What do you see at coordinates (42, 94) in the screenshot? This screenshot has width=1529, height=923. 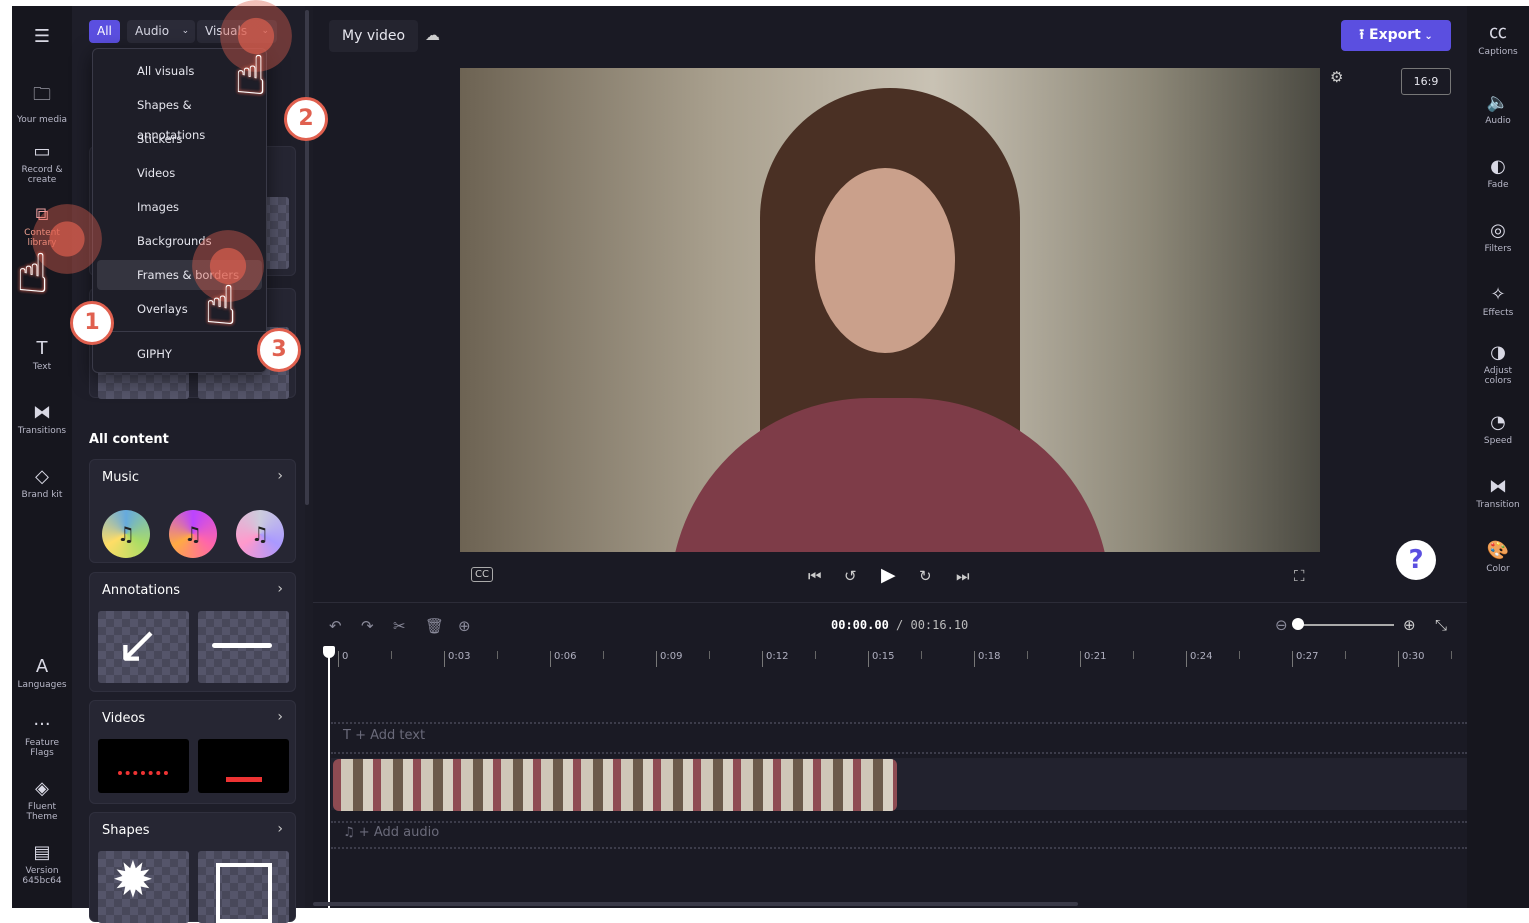 I see `folder-icon: 🗀` at bounding box center [42, 94].